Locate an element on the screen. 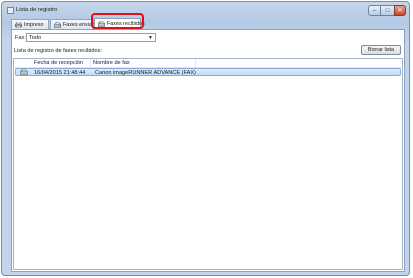 The image size is (413, 278). maximize-icon: □ is located at coordinates (387, 10).